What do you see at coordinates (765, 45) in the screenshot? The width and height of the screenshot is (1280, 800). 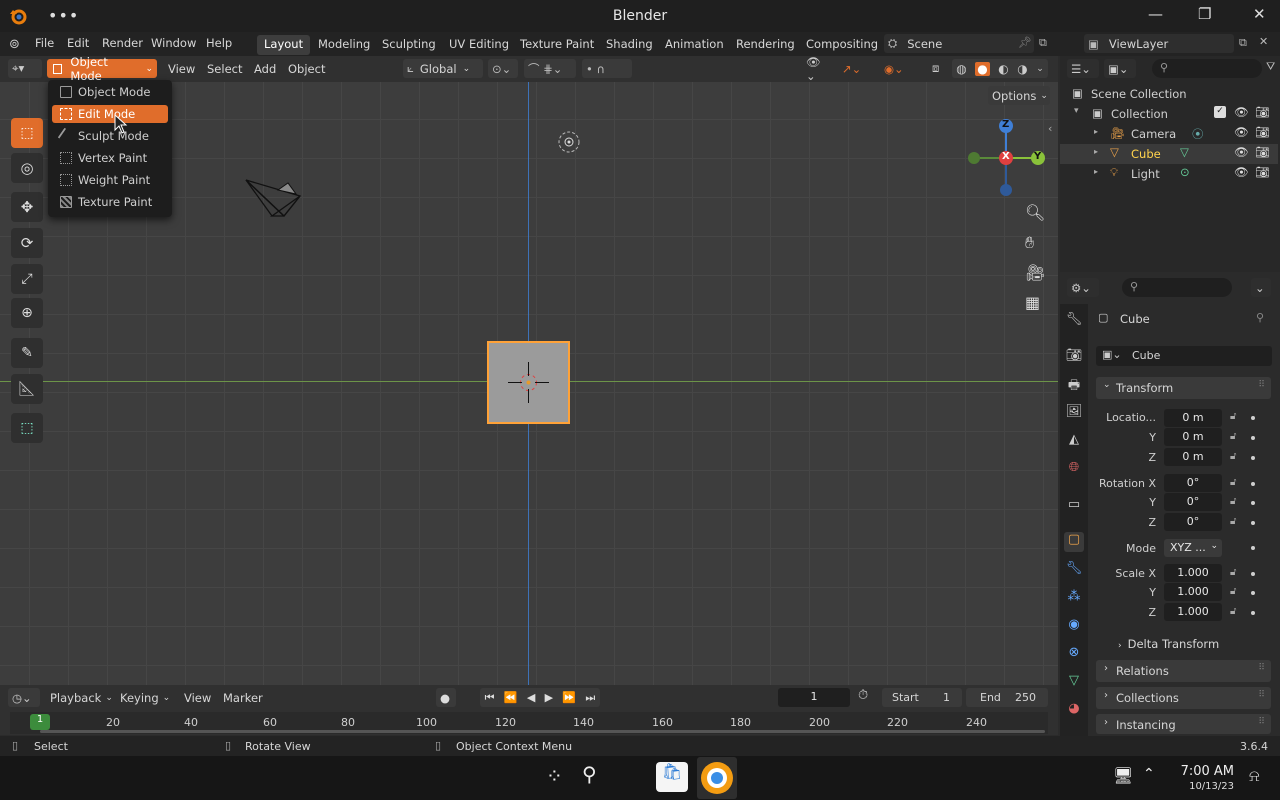 I see `tab-rendering: Rendering` at bounding box center [765, 45].